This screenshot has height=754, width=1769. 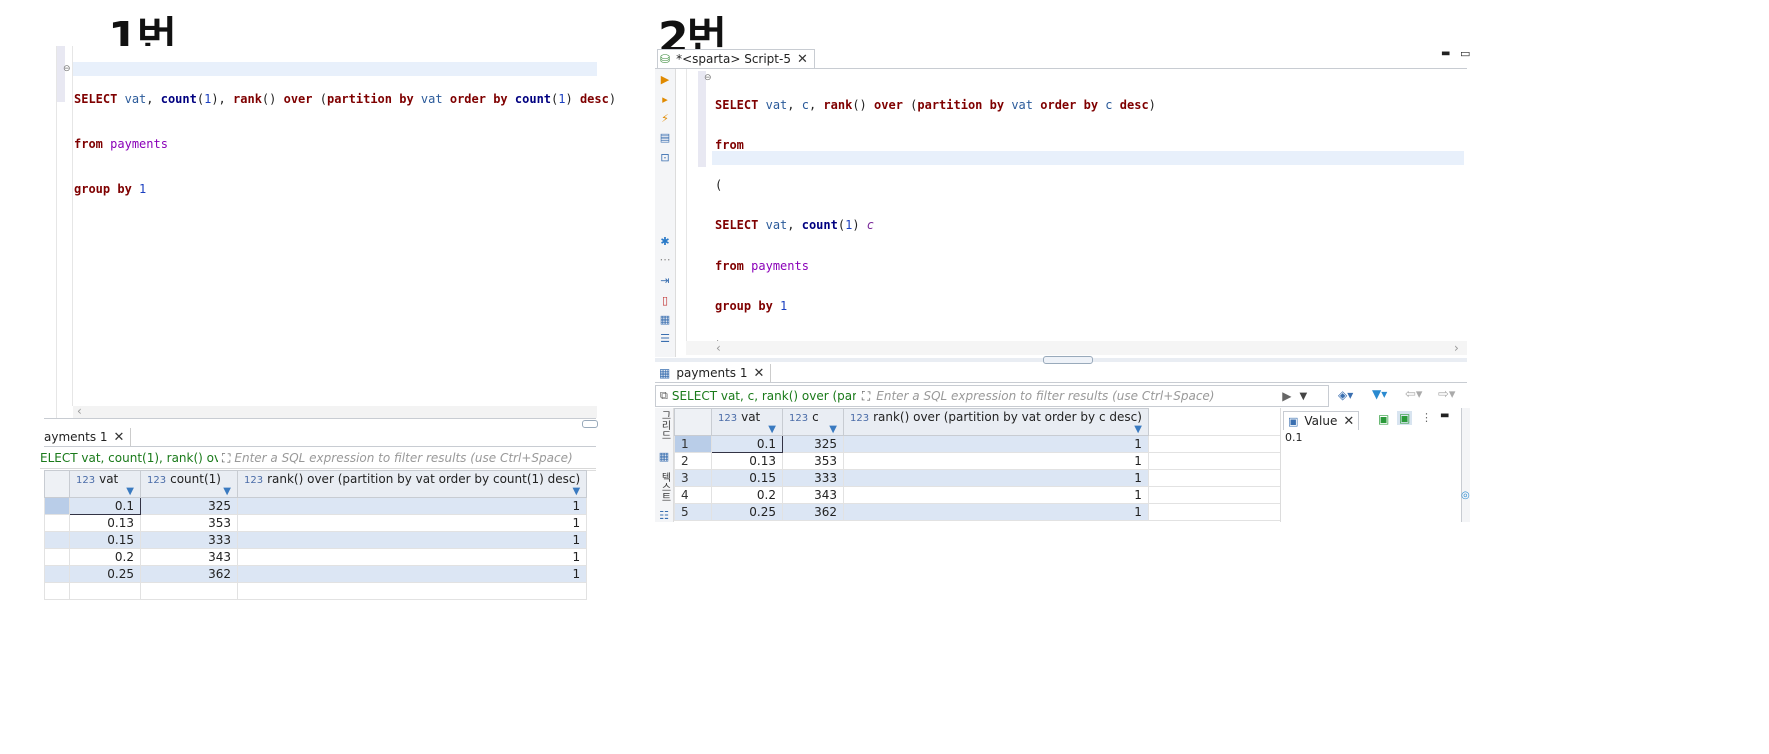 I want to click on column-header-count: 123 count(1) ▼, so click(x=189, y=484).